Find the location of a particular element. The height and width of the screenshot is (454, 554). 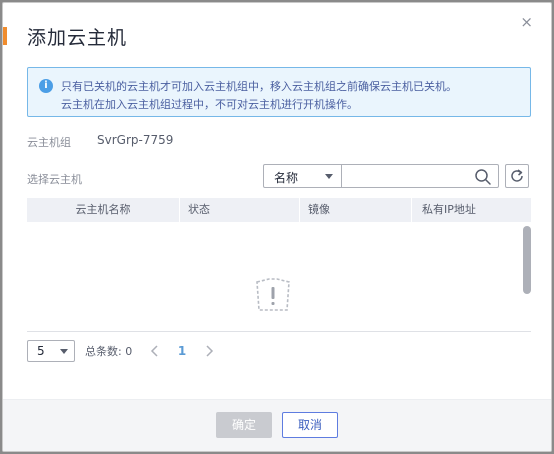

notice-line-2: 云主机在加入云主机组过程中，不可对云主机进行开机操作。 is located at coordinates (209, 104).